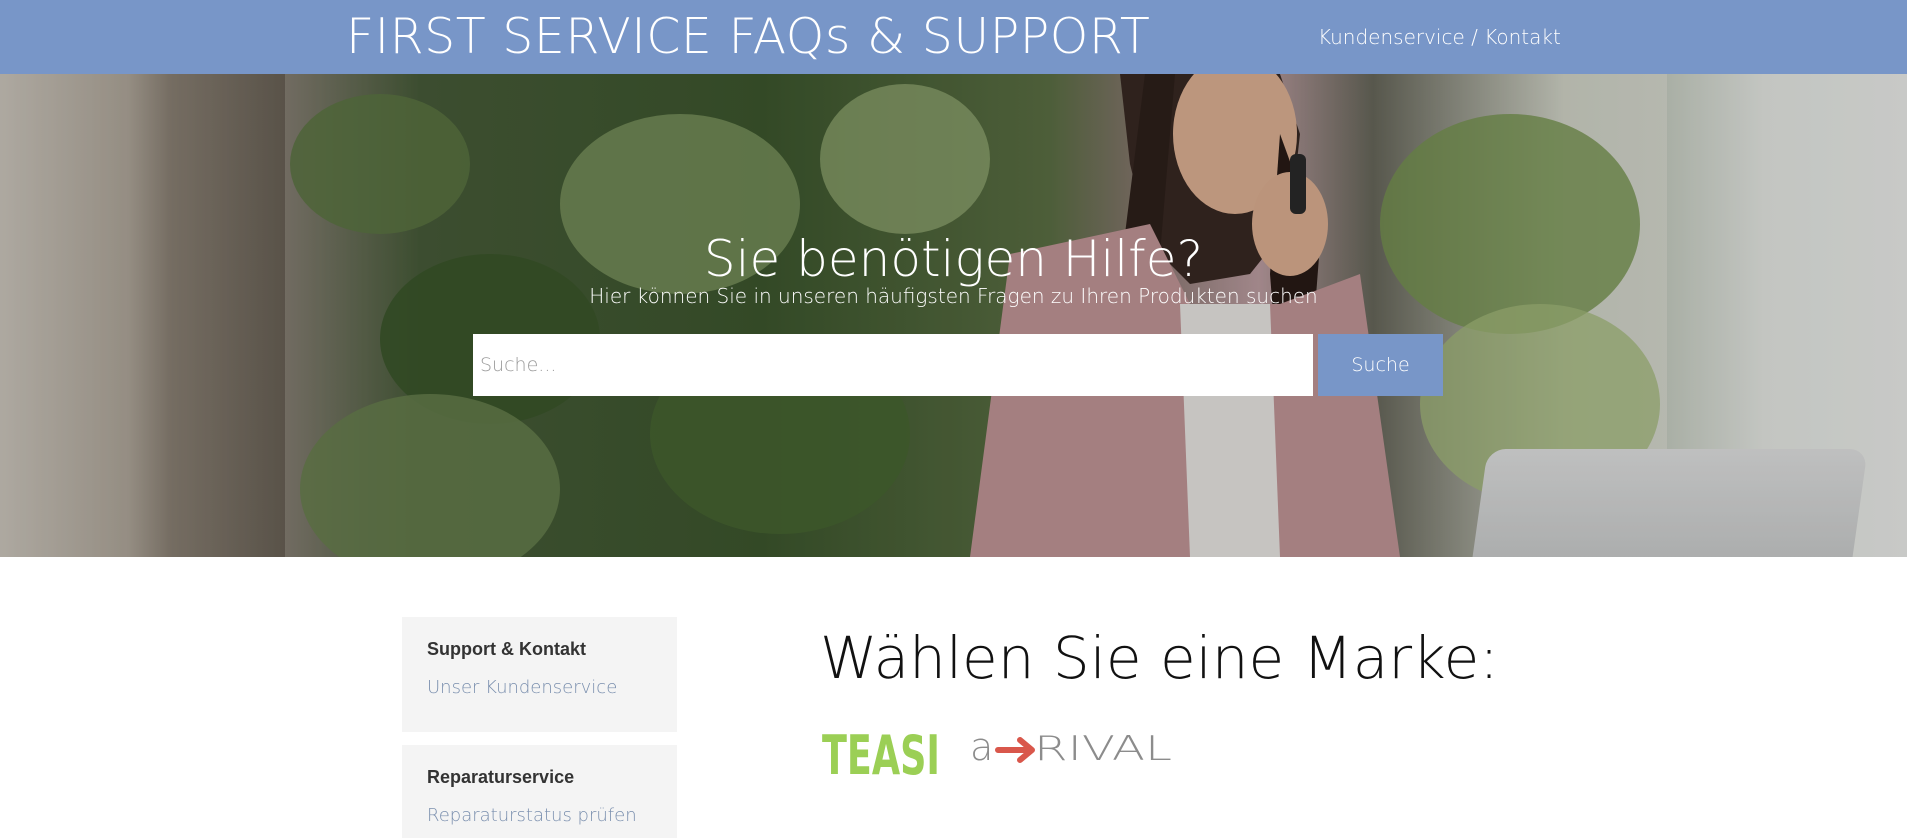  Describe the element at coordinates (981, 748) in the screenshot. I see `svg-text: a` at that location.